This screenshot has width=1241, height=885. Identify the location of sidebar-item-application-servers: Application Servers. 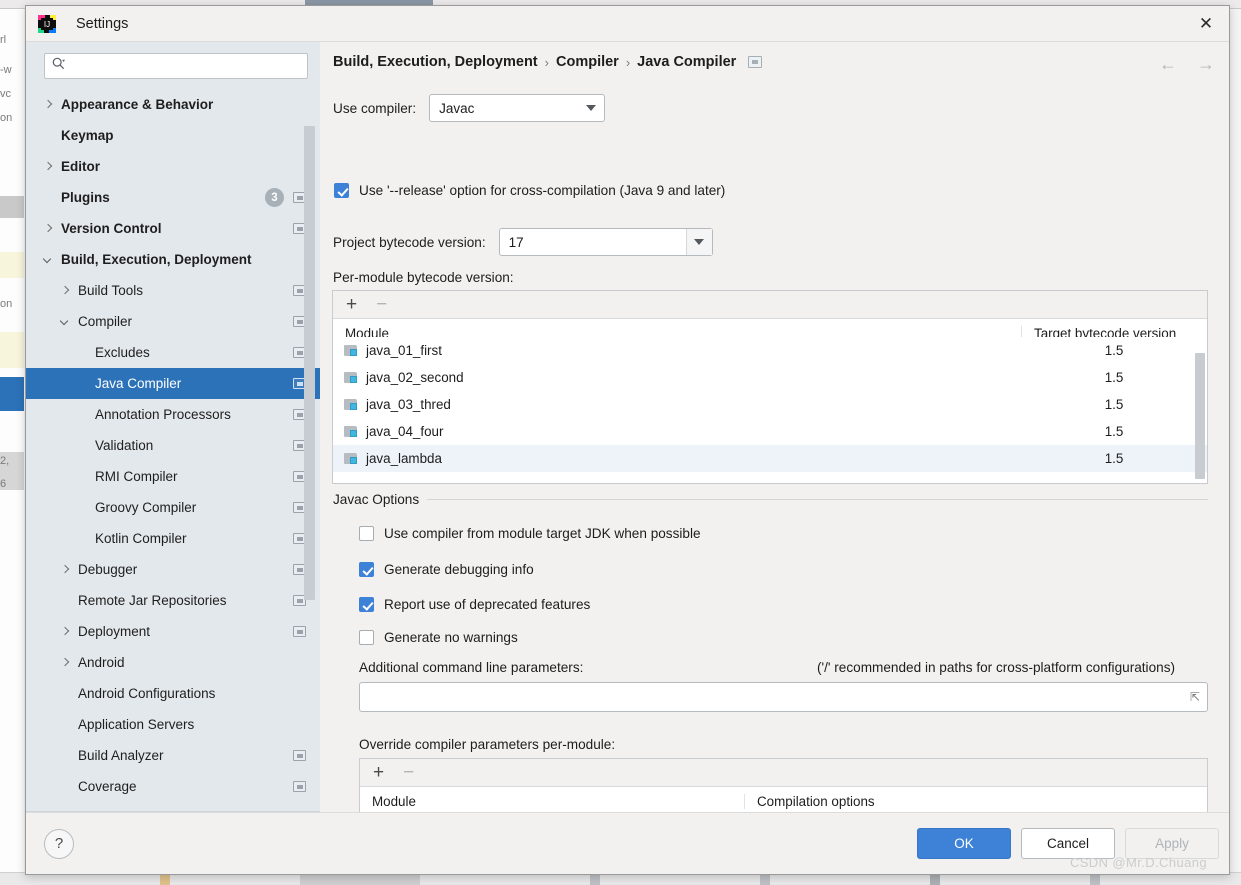
(173, 724).